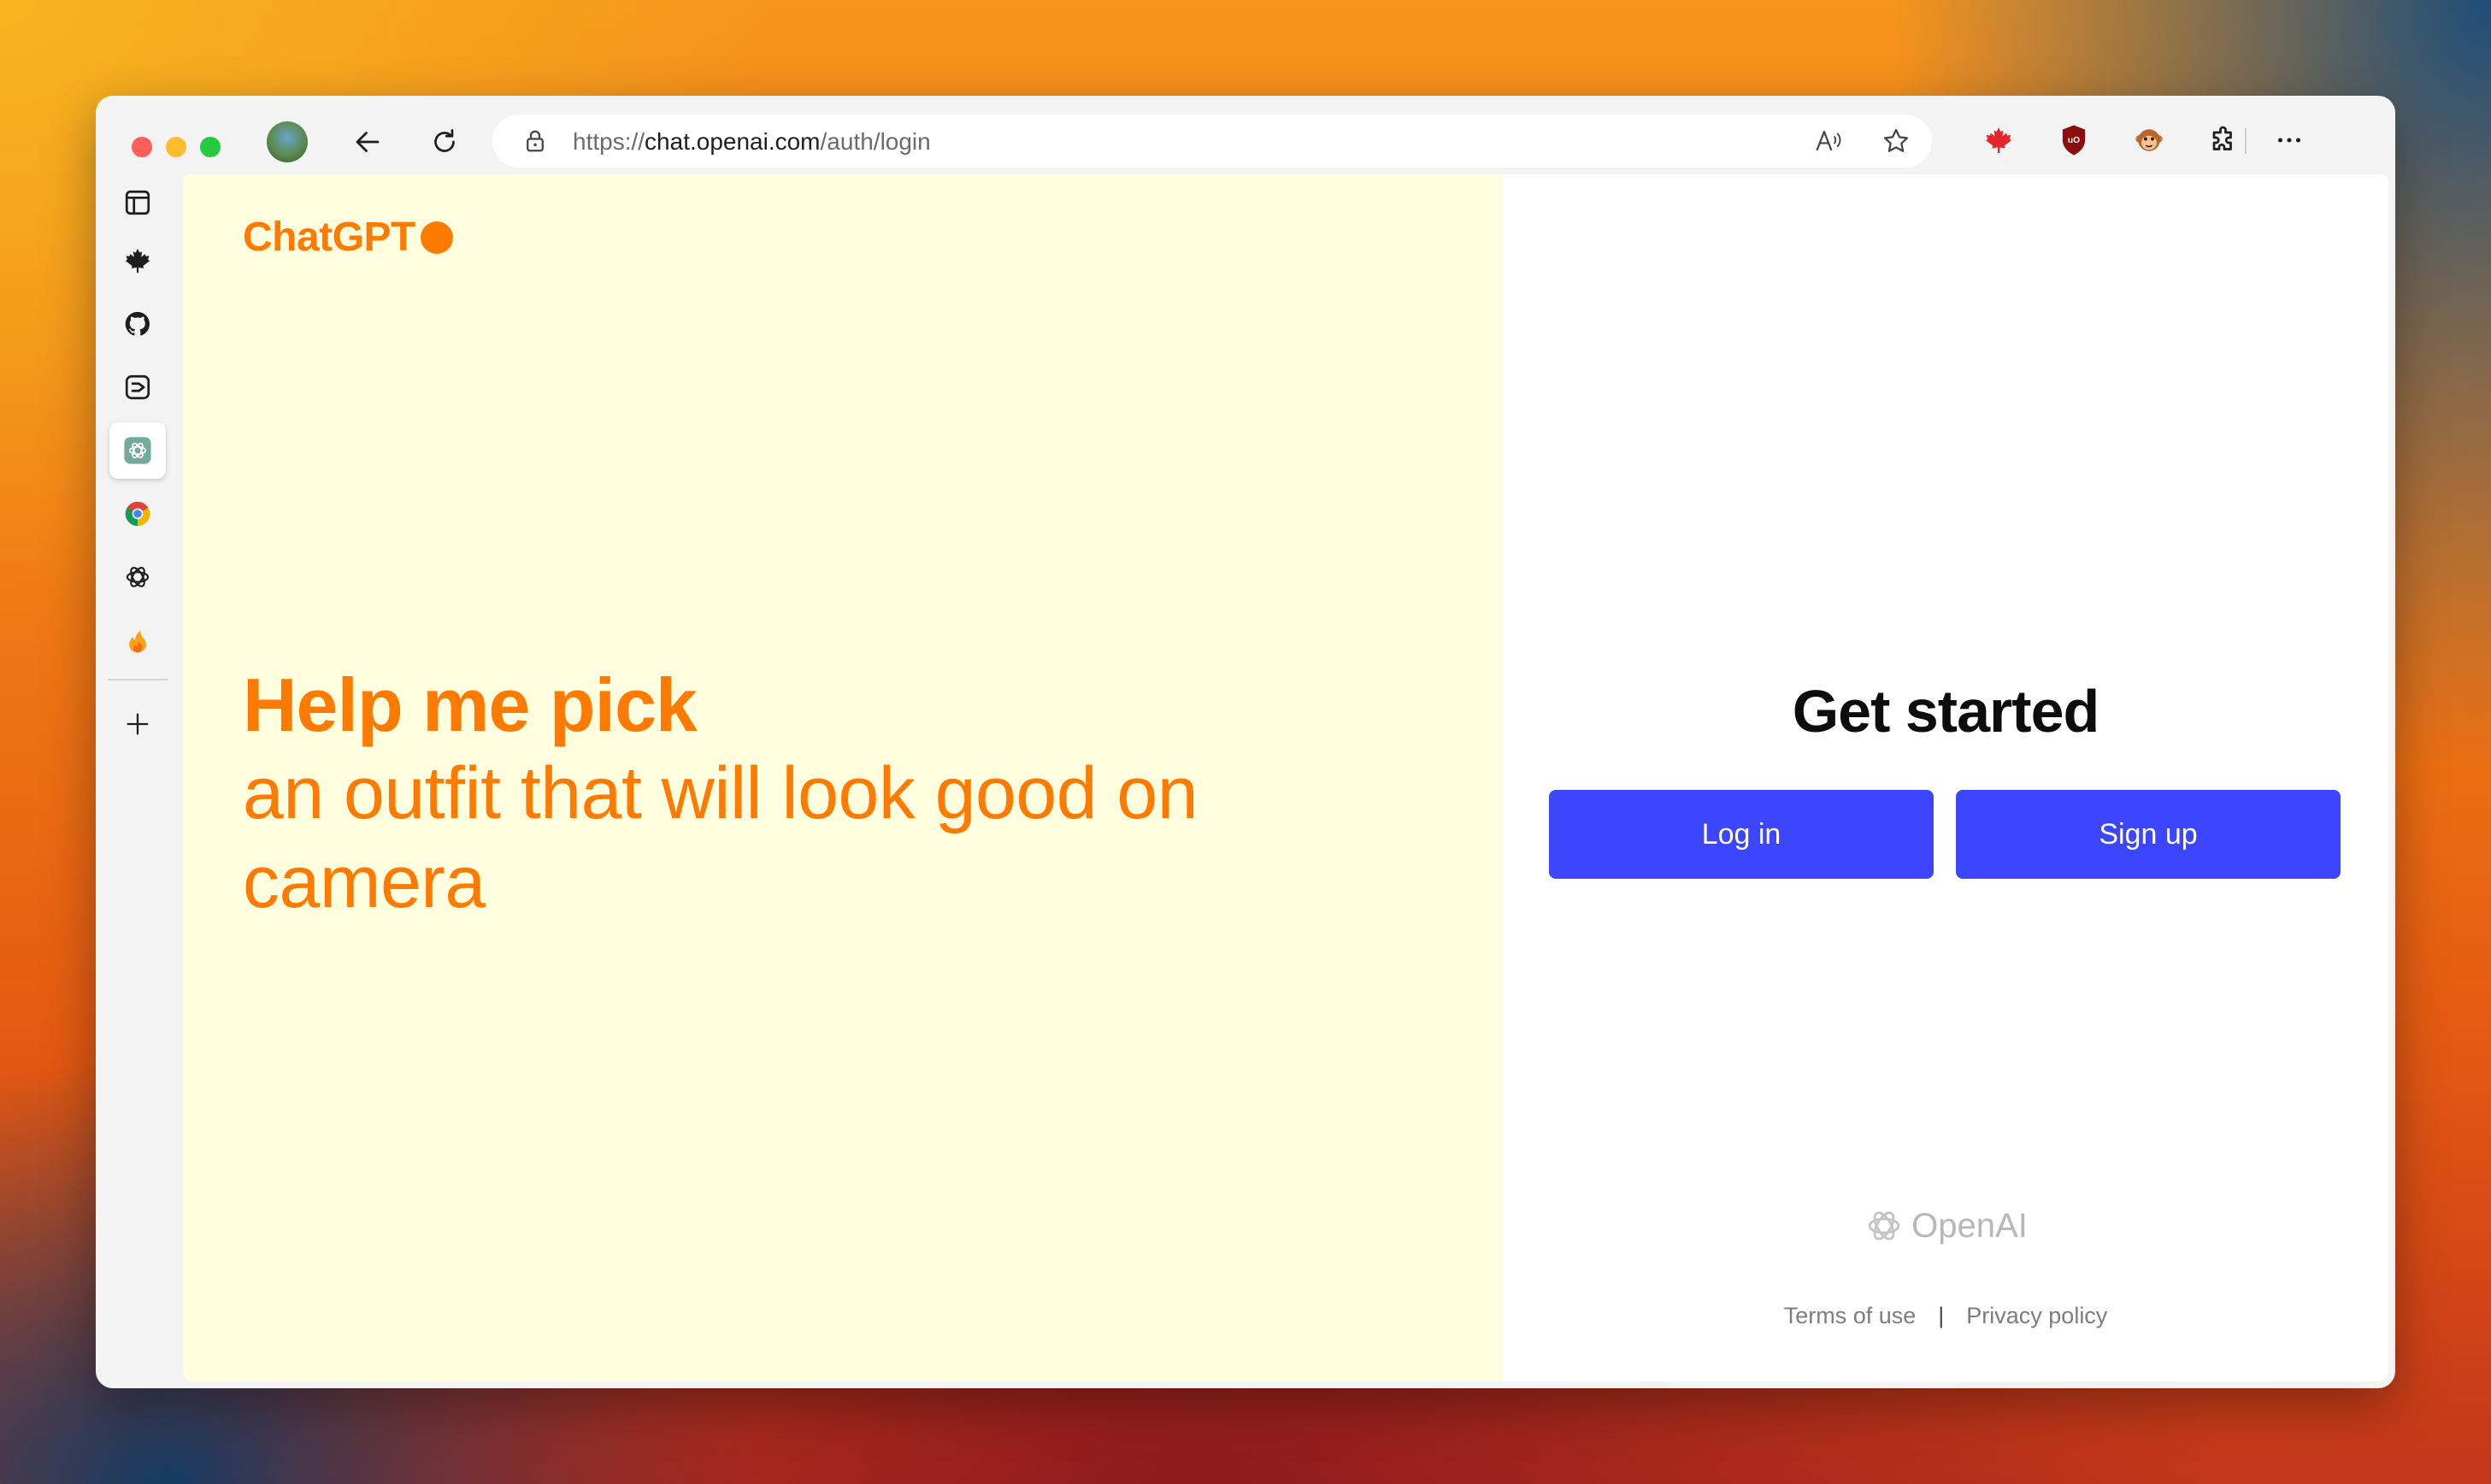 Image resolution: width=2491 pixels, height=1484 pixels. I want to click on privacy-policy-link: Privacy policy, so click(2036, 1316).